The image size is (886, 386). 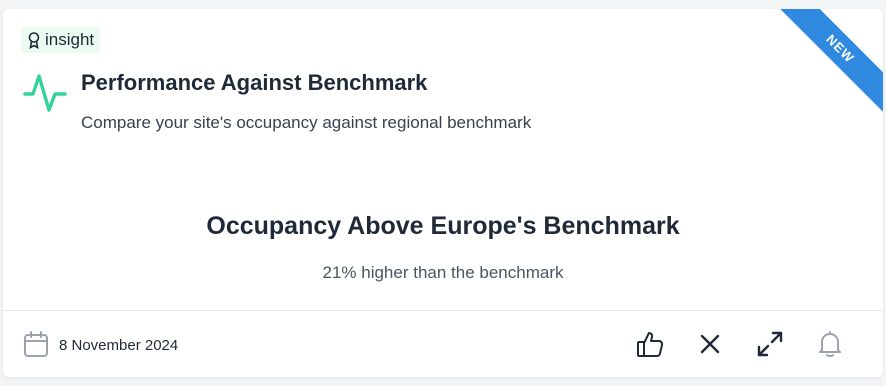 What do you see at coordinates (34, 40) in the screenshot?
I see `award-icon` at bounding box center [34, 40].